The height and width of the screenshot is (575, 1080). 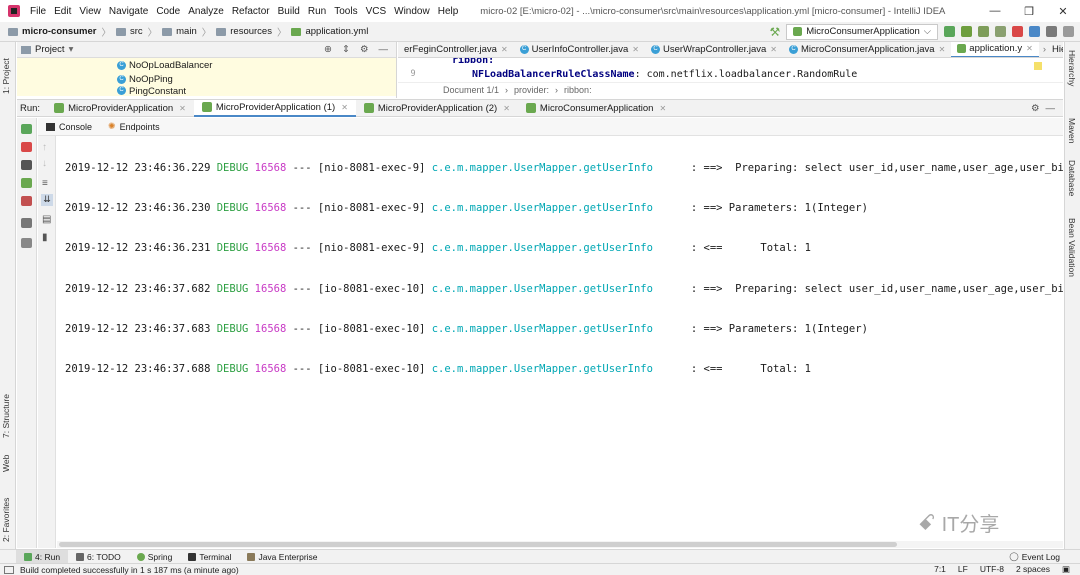 What do you see at coordinates (596, 108) in the screenshot?
I see `run-tab: MicroConsumerApplication ✕` at bounding box center [596, 108].